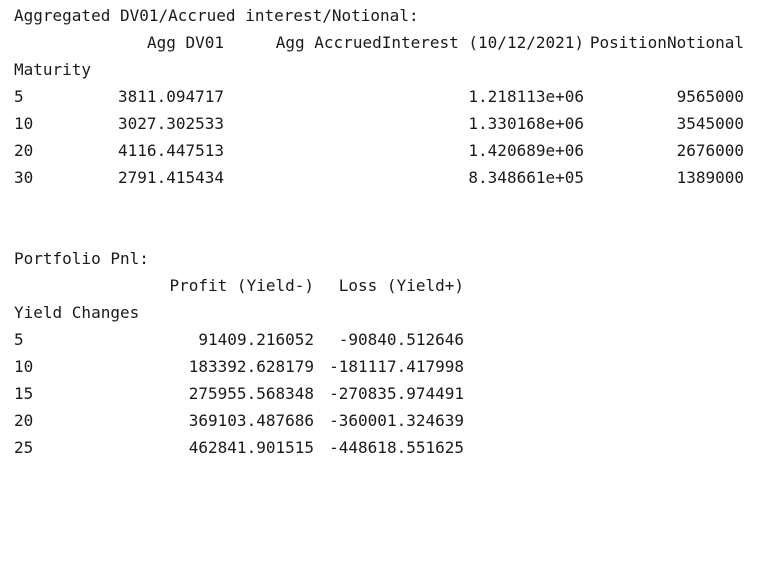 This screenshot has height=569, width=766. What do you see at coordinates (251, 420) in the screenshot?
I see `cell-profit: 369103.487686` at bounding box center [251, 420].